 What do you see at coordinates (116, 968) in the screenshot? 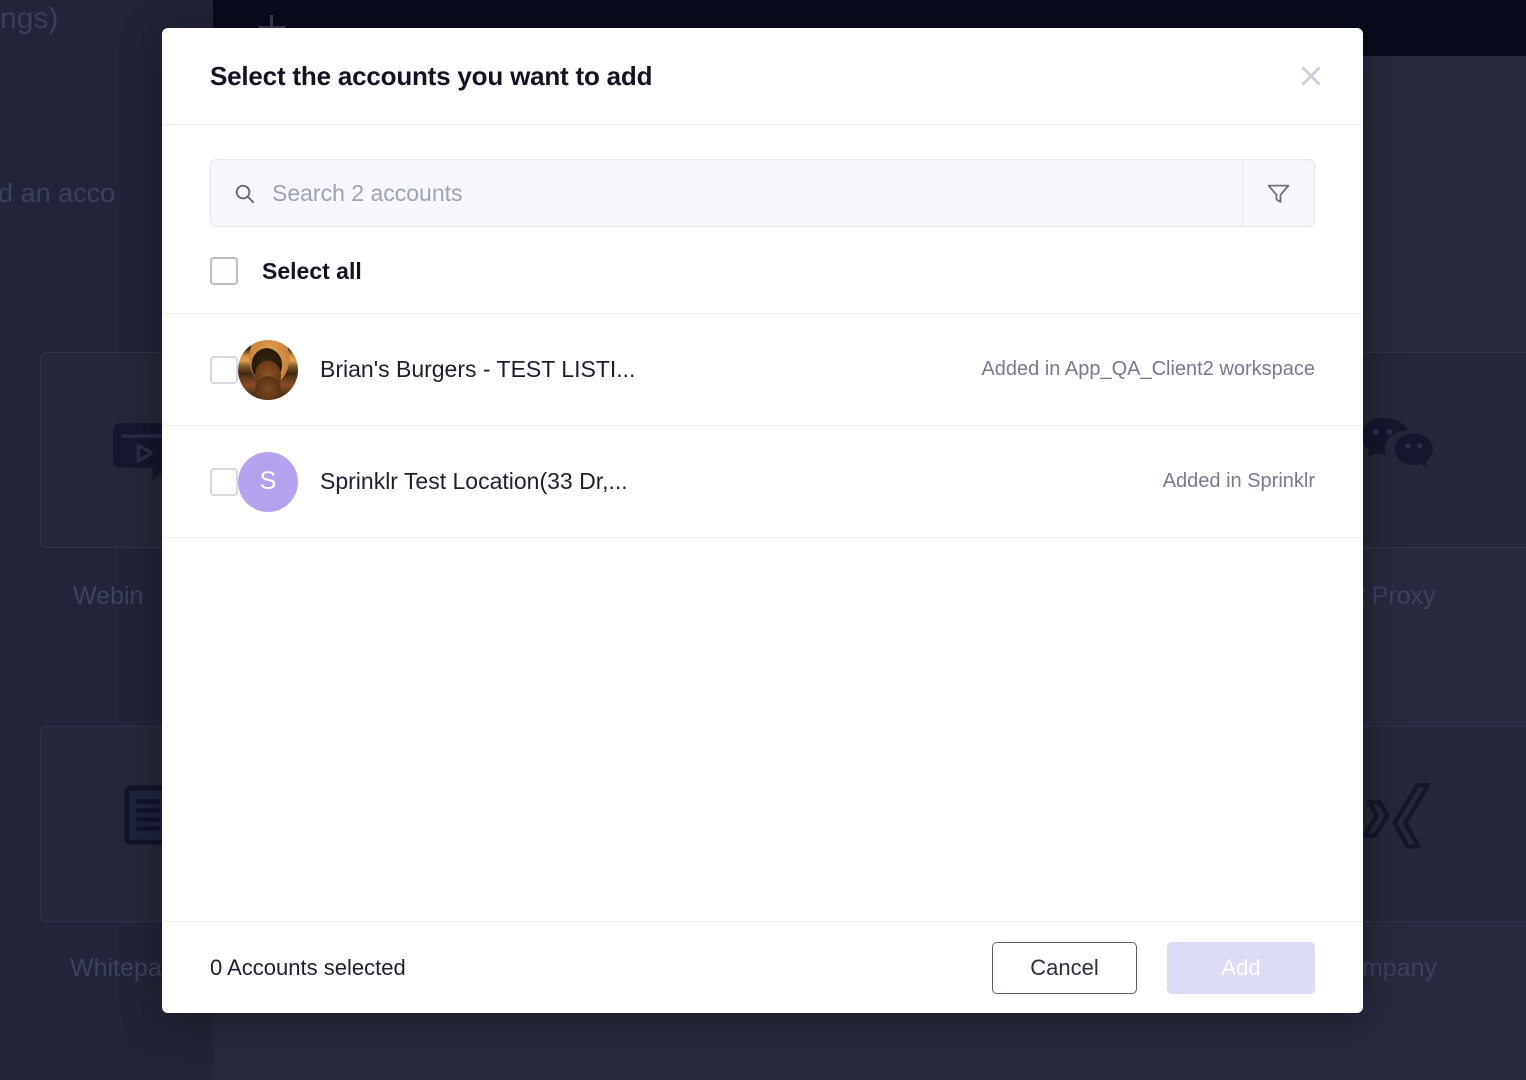
I see `background-card-label-whitepaper: Whitepa` at bounding box center [116, 968].